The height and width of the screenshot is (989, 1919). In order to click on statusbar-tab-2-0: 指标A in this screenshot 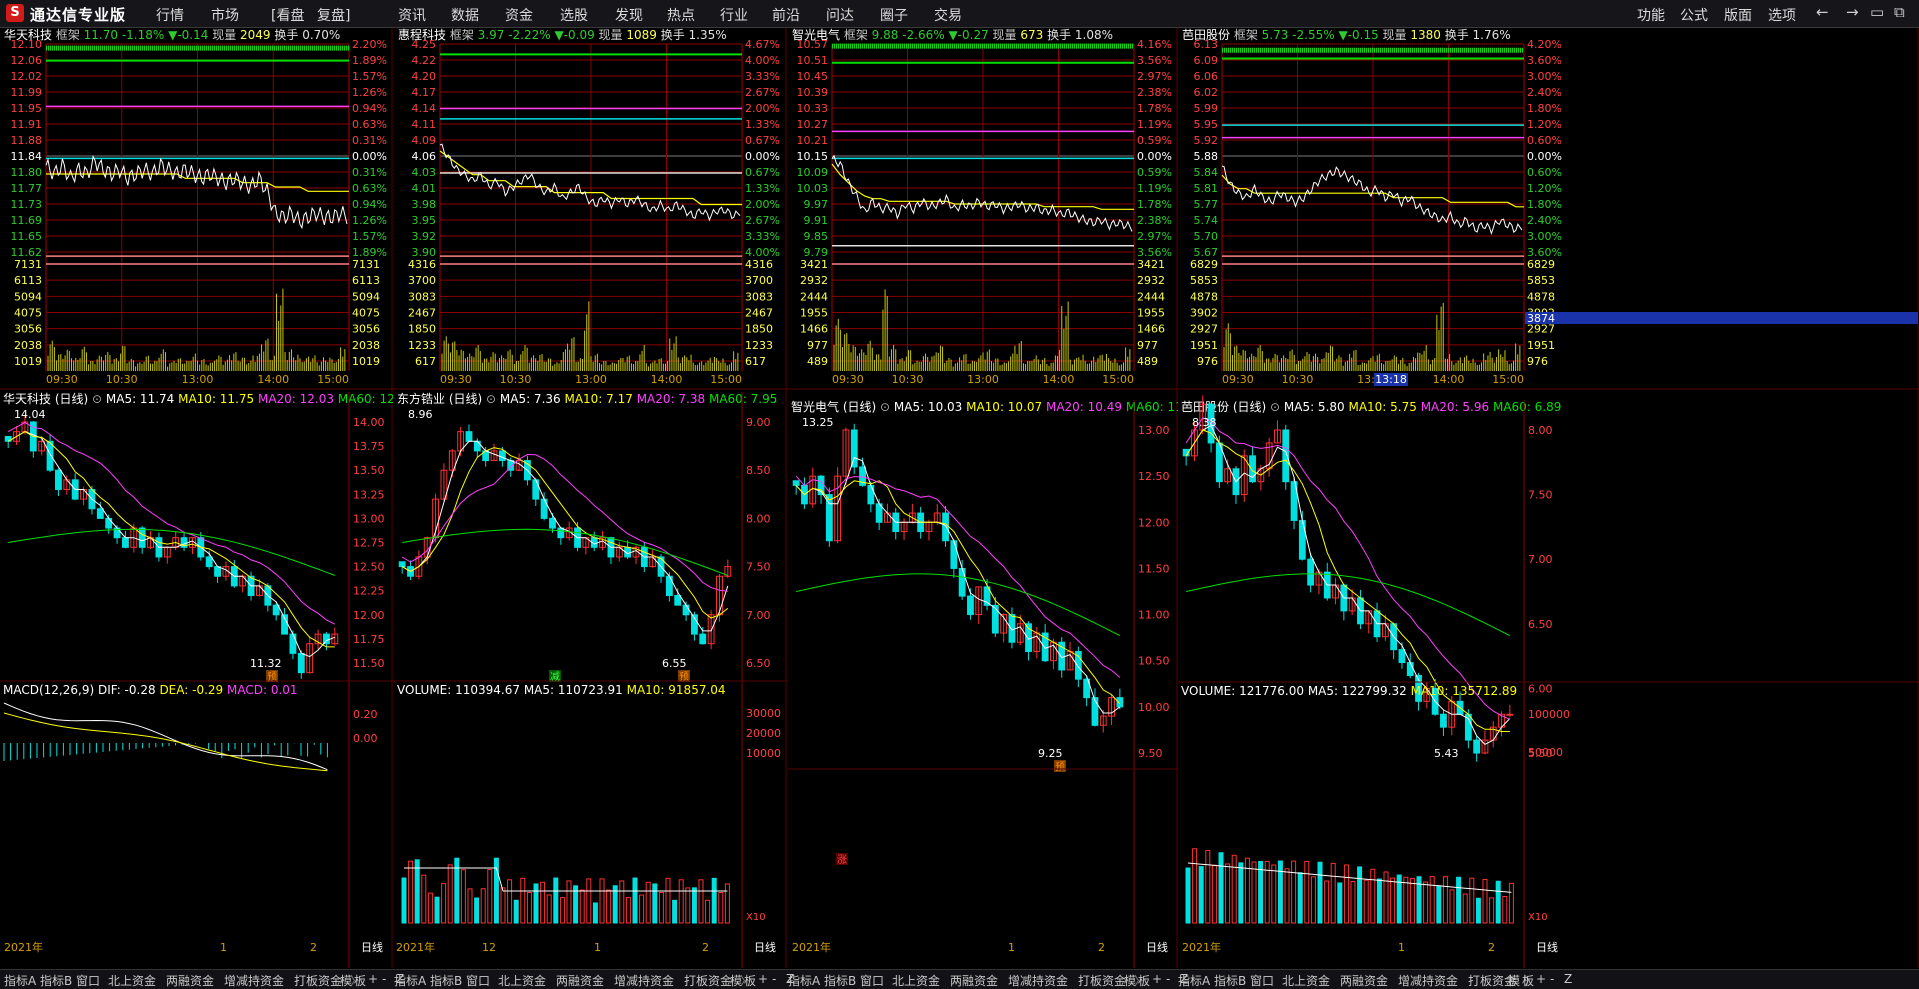, I will do `click(804, 980)`.